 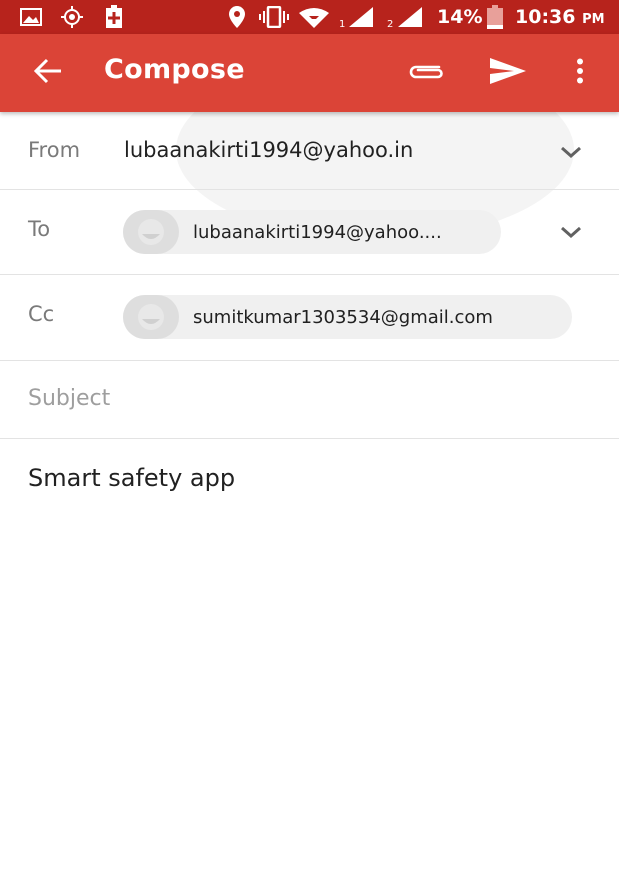 I want to click on back-arrow-icon, so click(x=47, y=73).